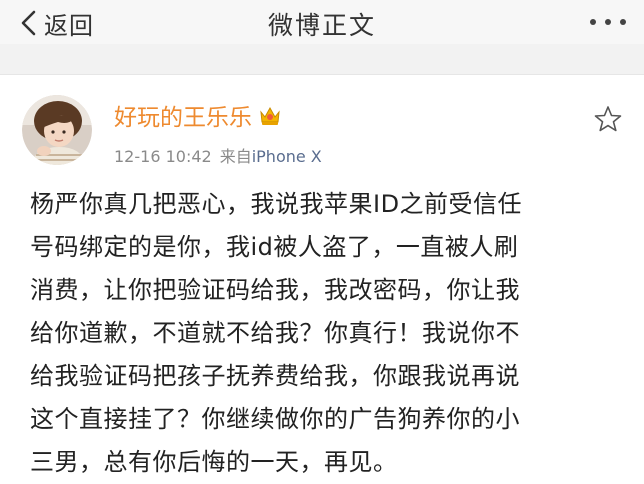  Describe the element at coordinates (183, 118) in the screenshot. I see `author-name: 好玩的王乐乐` at that location.